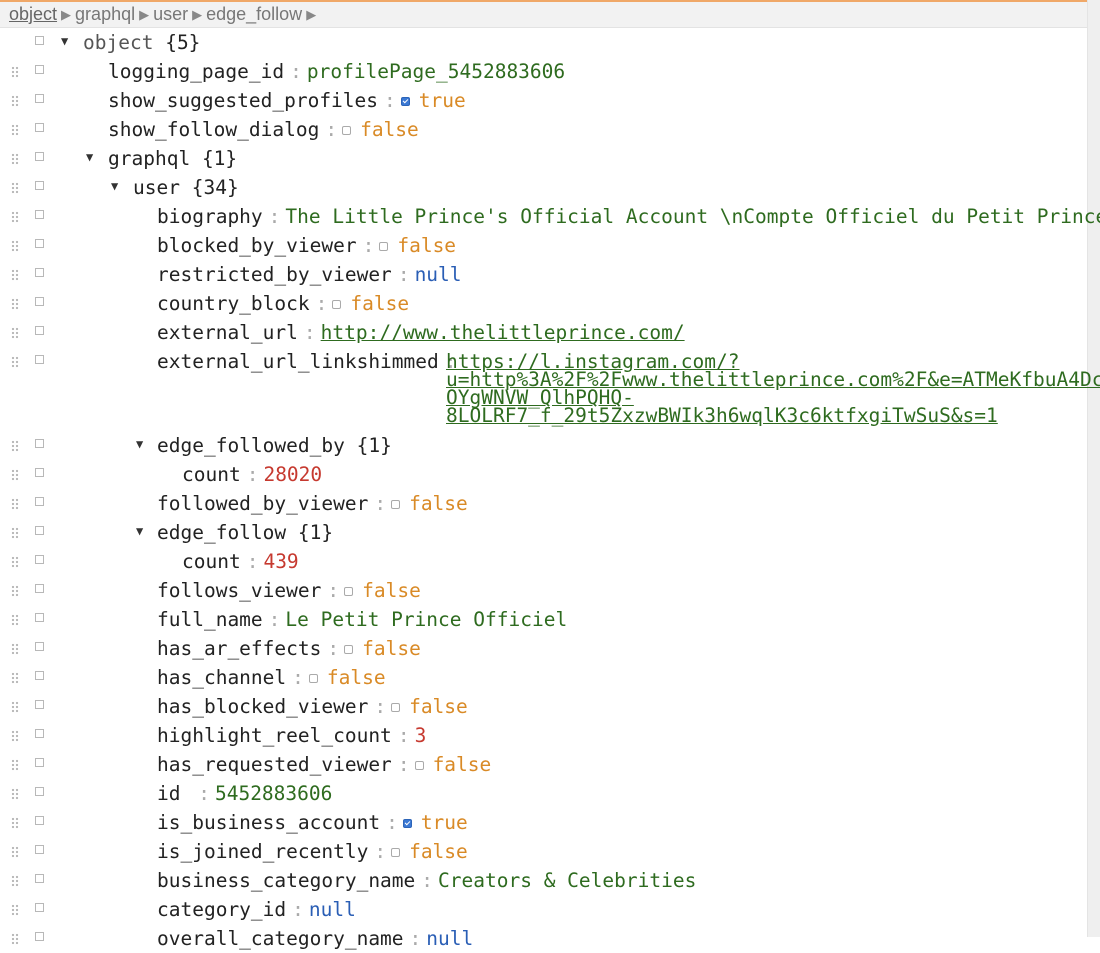 The width and height of the screenshot is (1100, 953). What do you see at coordinates (421, 735) in the screenshot?
I see `node-value: 3` at bounding box center [421, 735].